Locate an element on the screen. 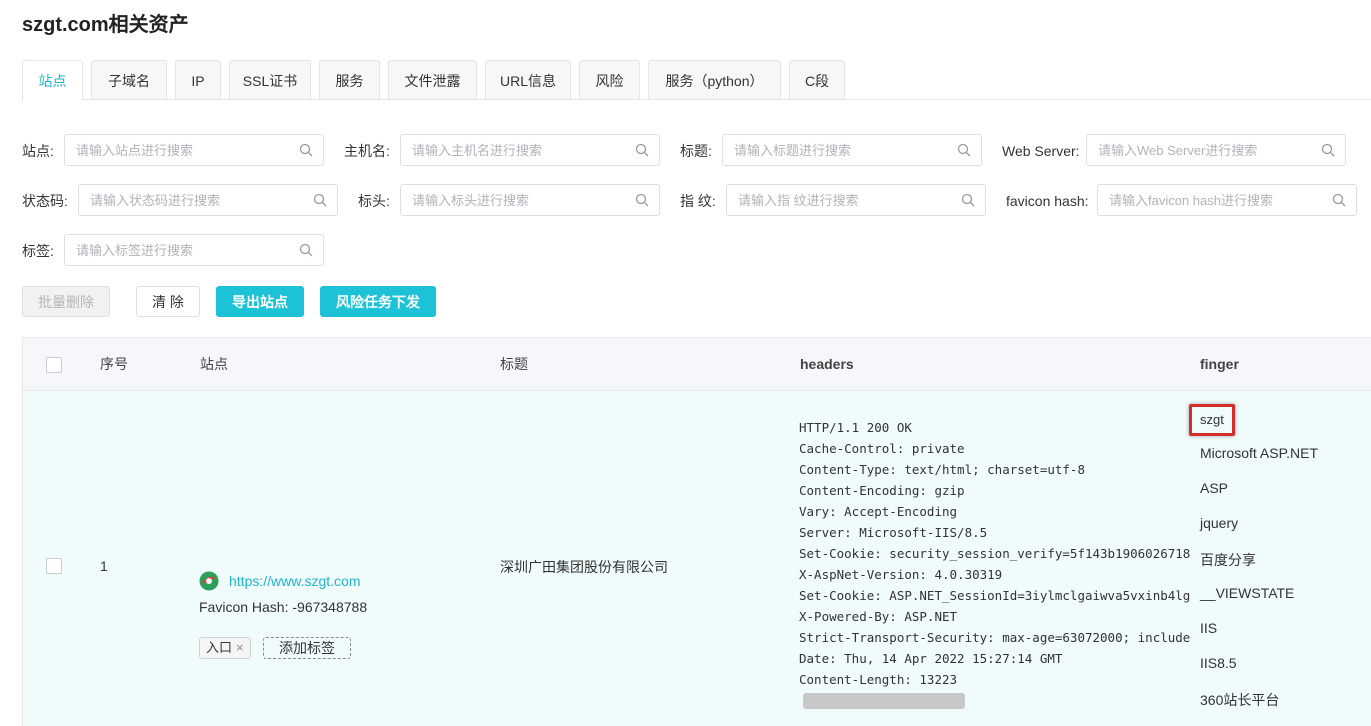 The width and height of the screenshot is (1371, 726). hostname-search-box is located at coordinates (530, 150).